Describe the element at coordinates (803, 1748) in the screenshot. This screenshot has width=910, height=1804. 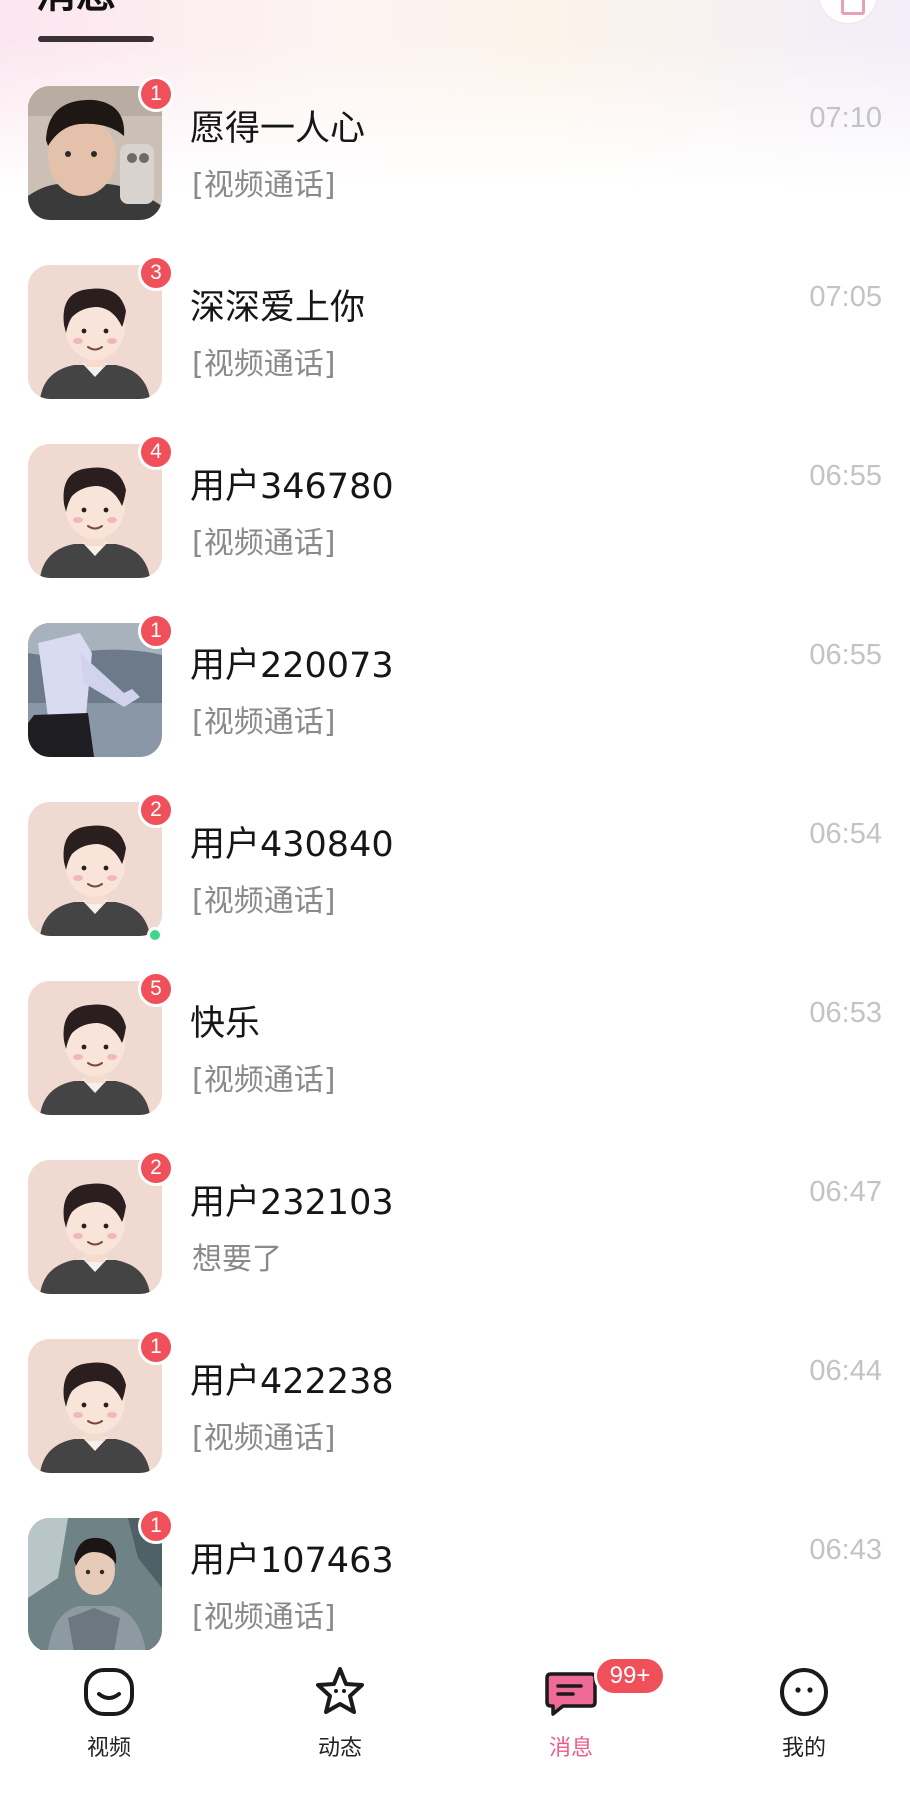
I see `tab-label: 我的` at that location.